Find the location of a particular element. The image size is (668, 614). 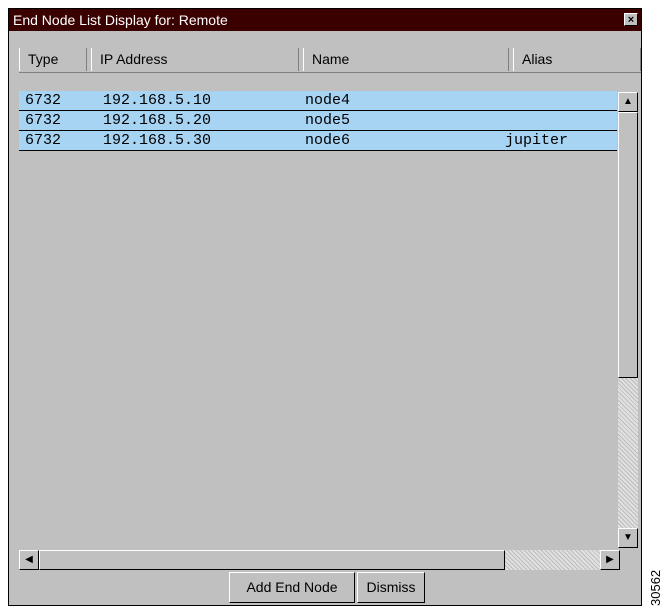

cell-alias: jupiter is located at coordinates (537, 140).